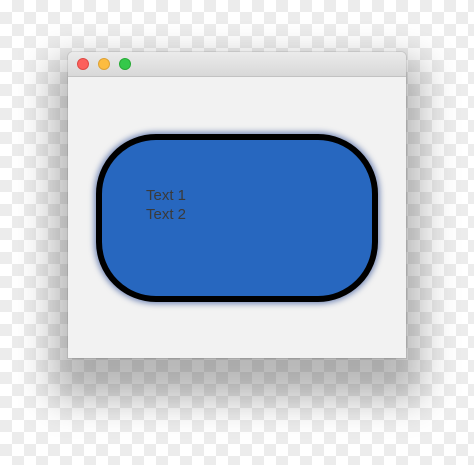 The height and width of the screenshot is (465, 474). What do you see at coordinates (237, 64) in the screenshot?
I see `title-bar` at bounding box center [237, 64].